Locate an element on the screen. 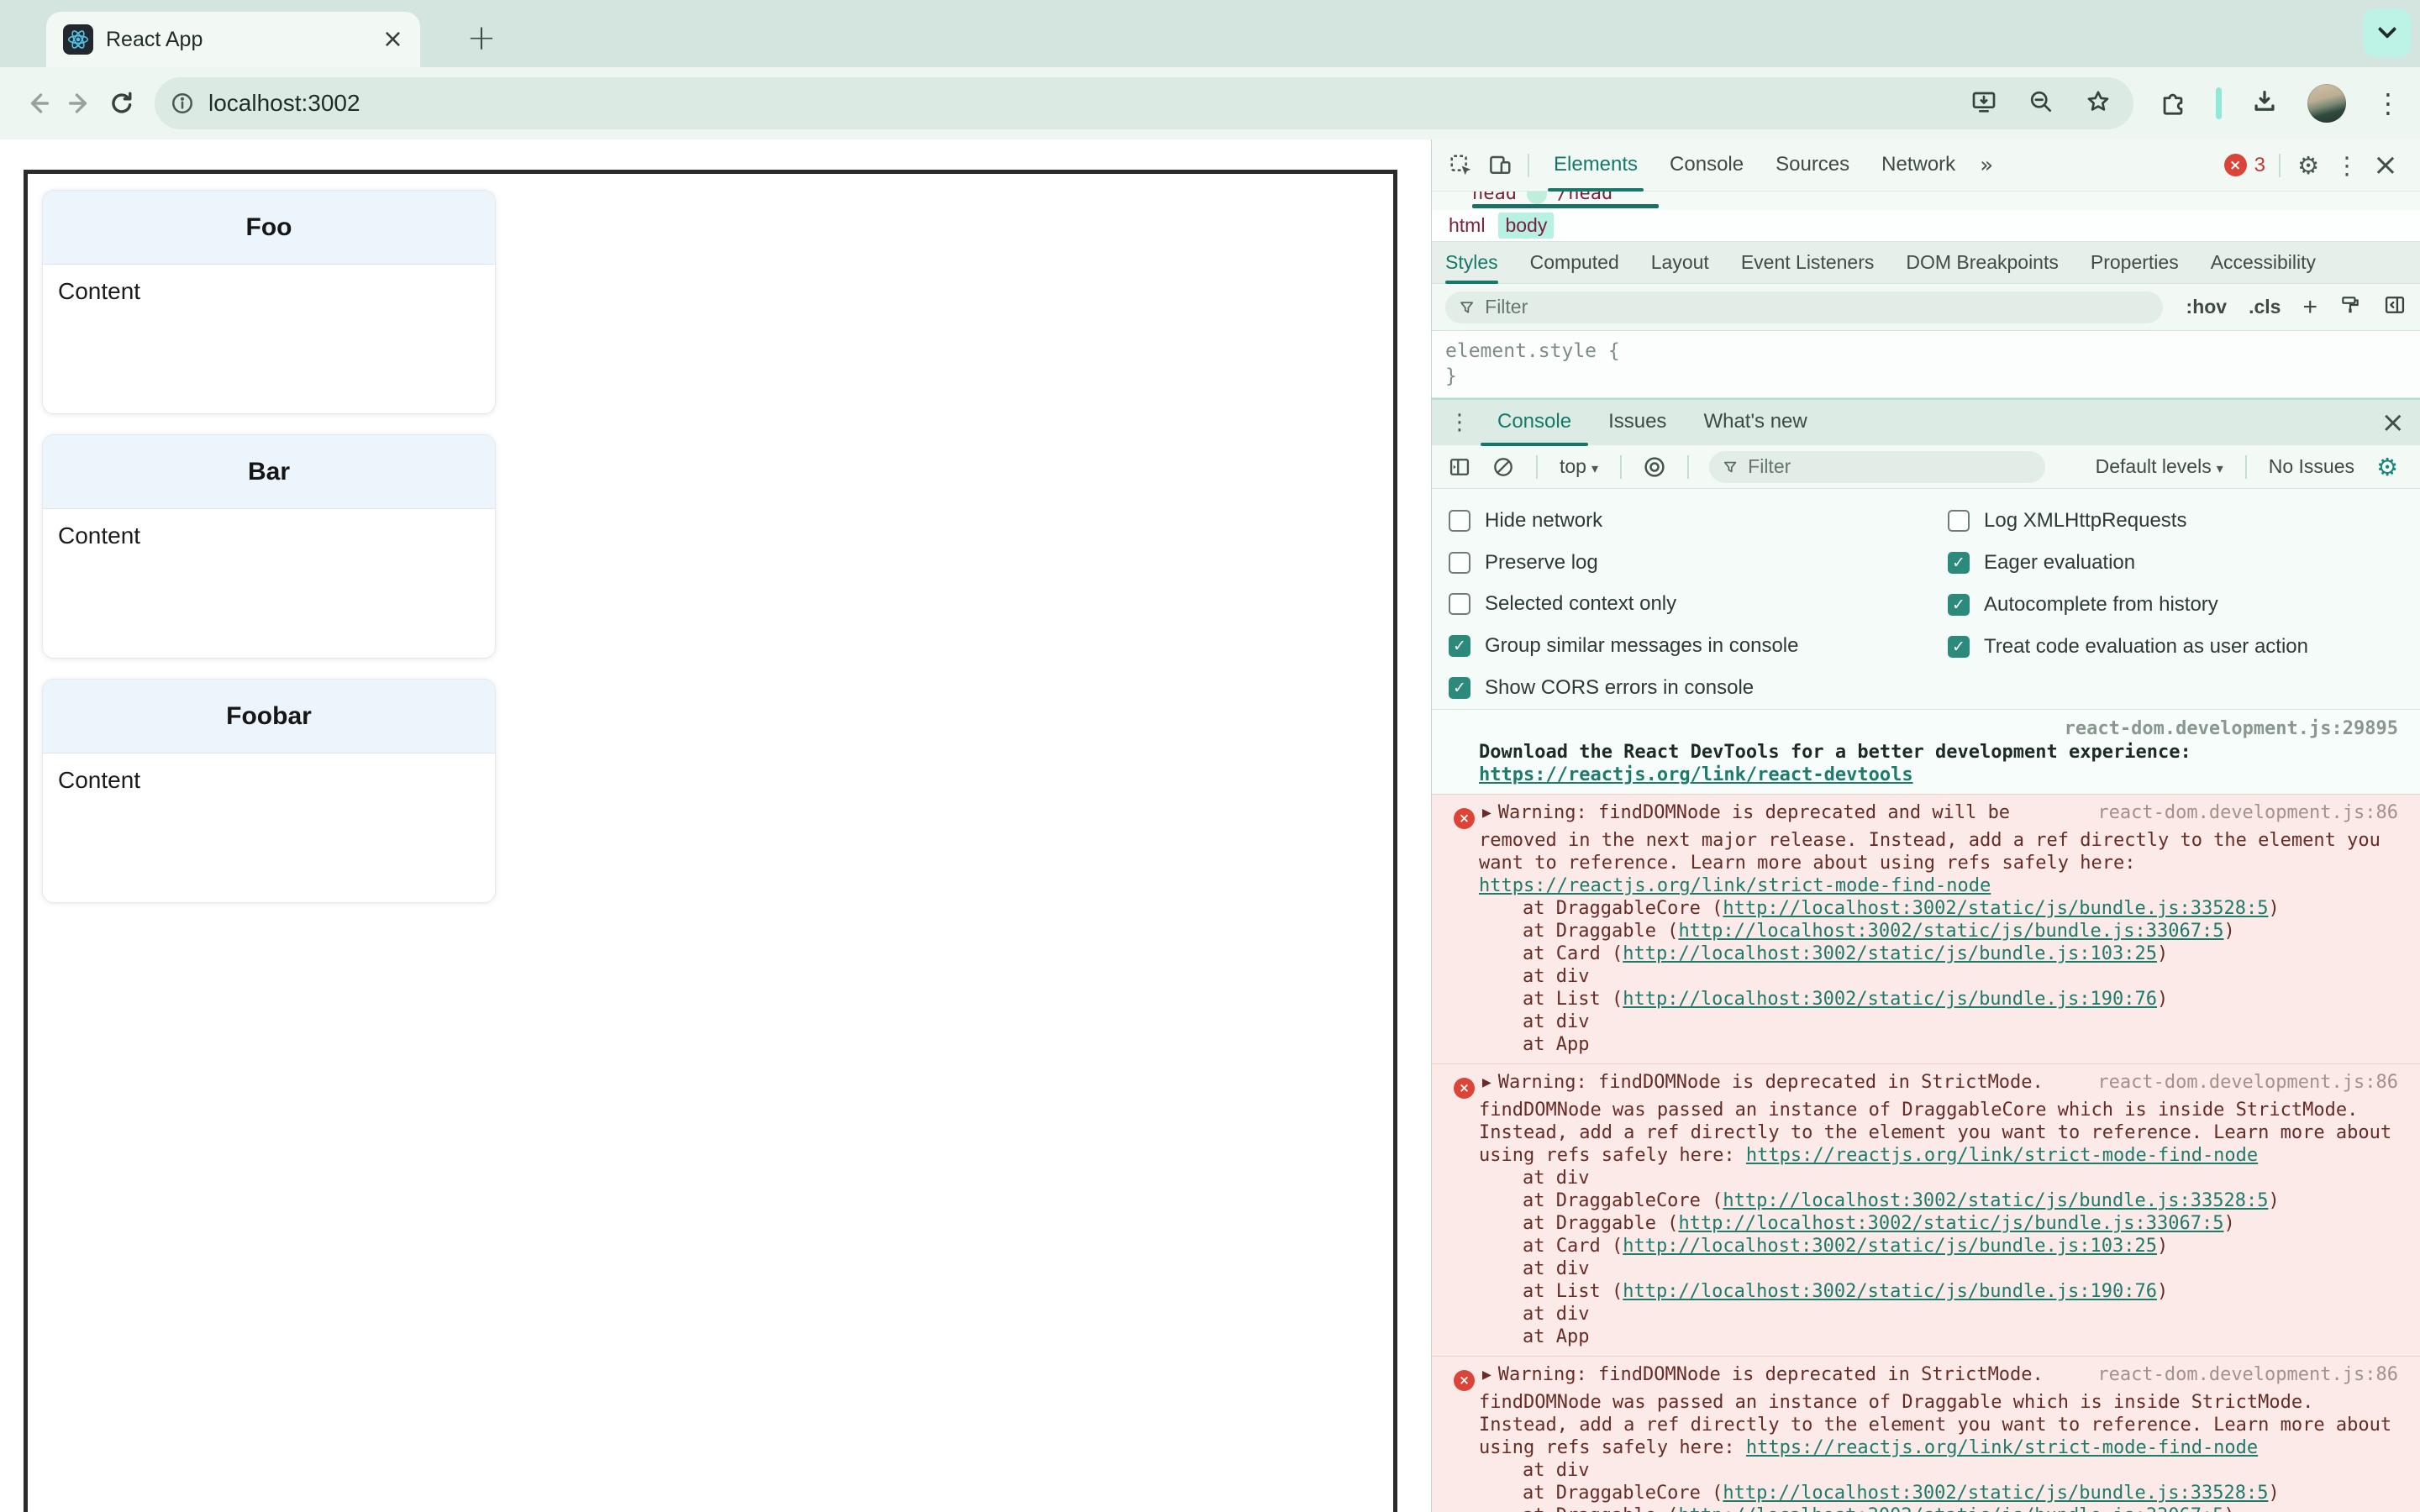 Image resolution: width=2420 pixels, height=1512 pixels. console-filter-pill is located at coordinates (1877, 466).